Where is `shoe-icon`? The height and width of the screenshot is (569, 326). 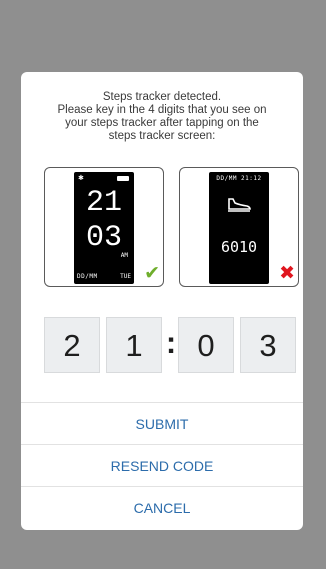
shoe-icon is located at coordinates (239, 205).